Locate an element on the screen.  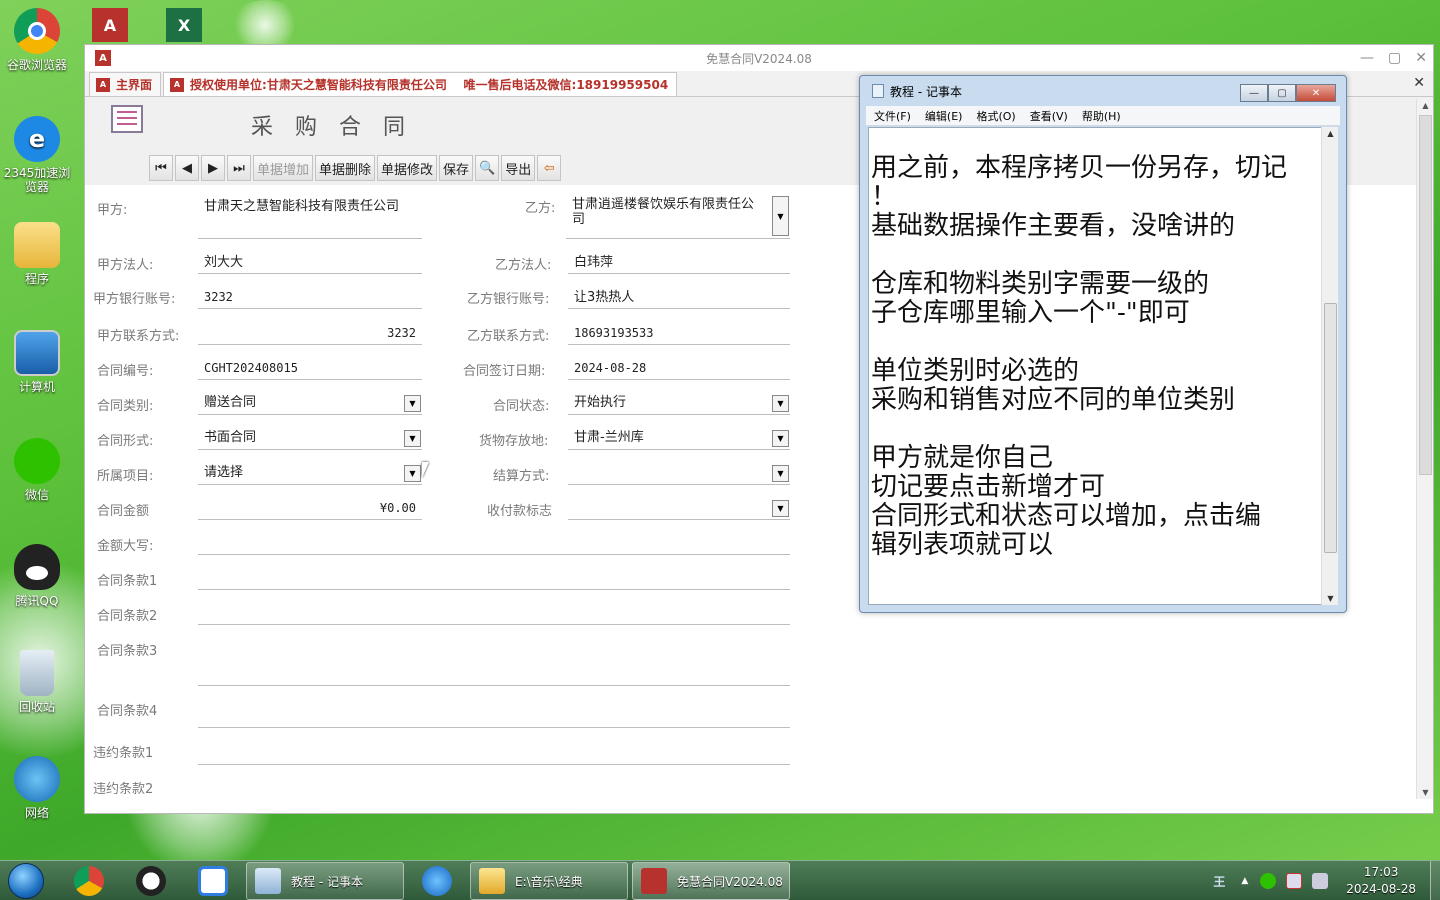
desktop-icon-chrome: 谷歌浏览器 is located at coordinates (37, 40).